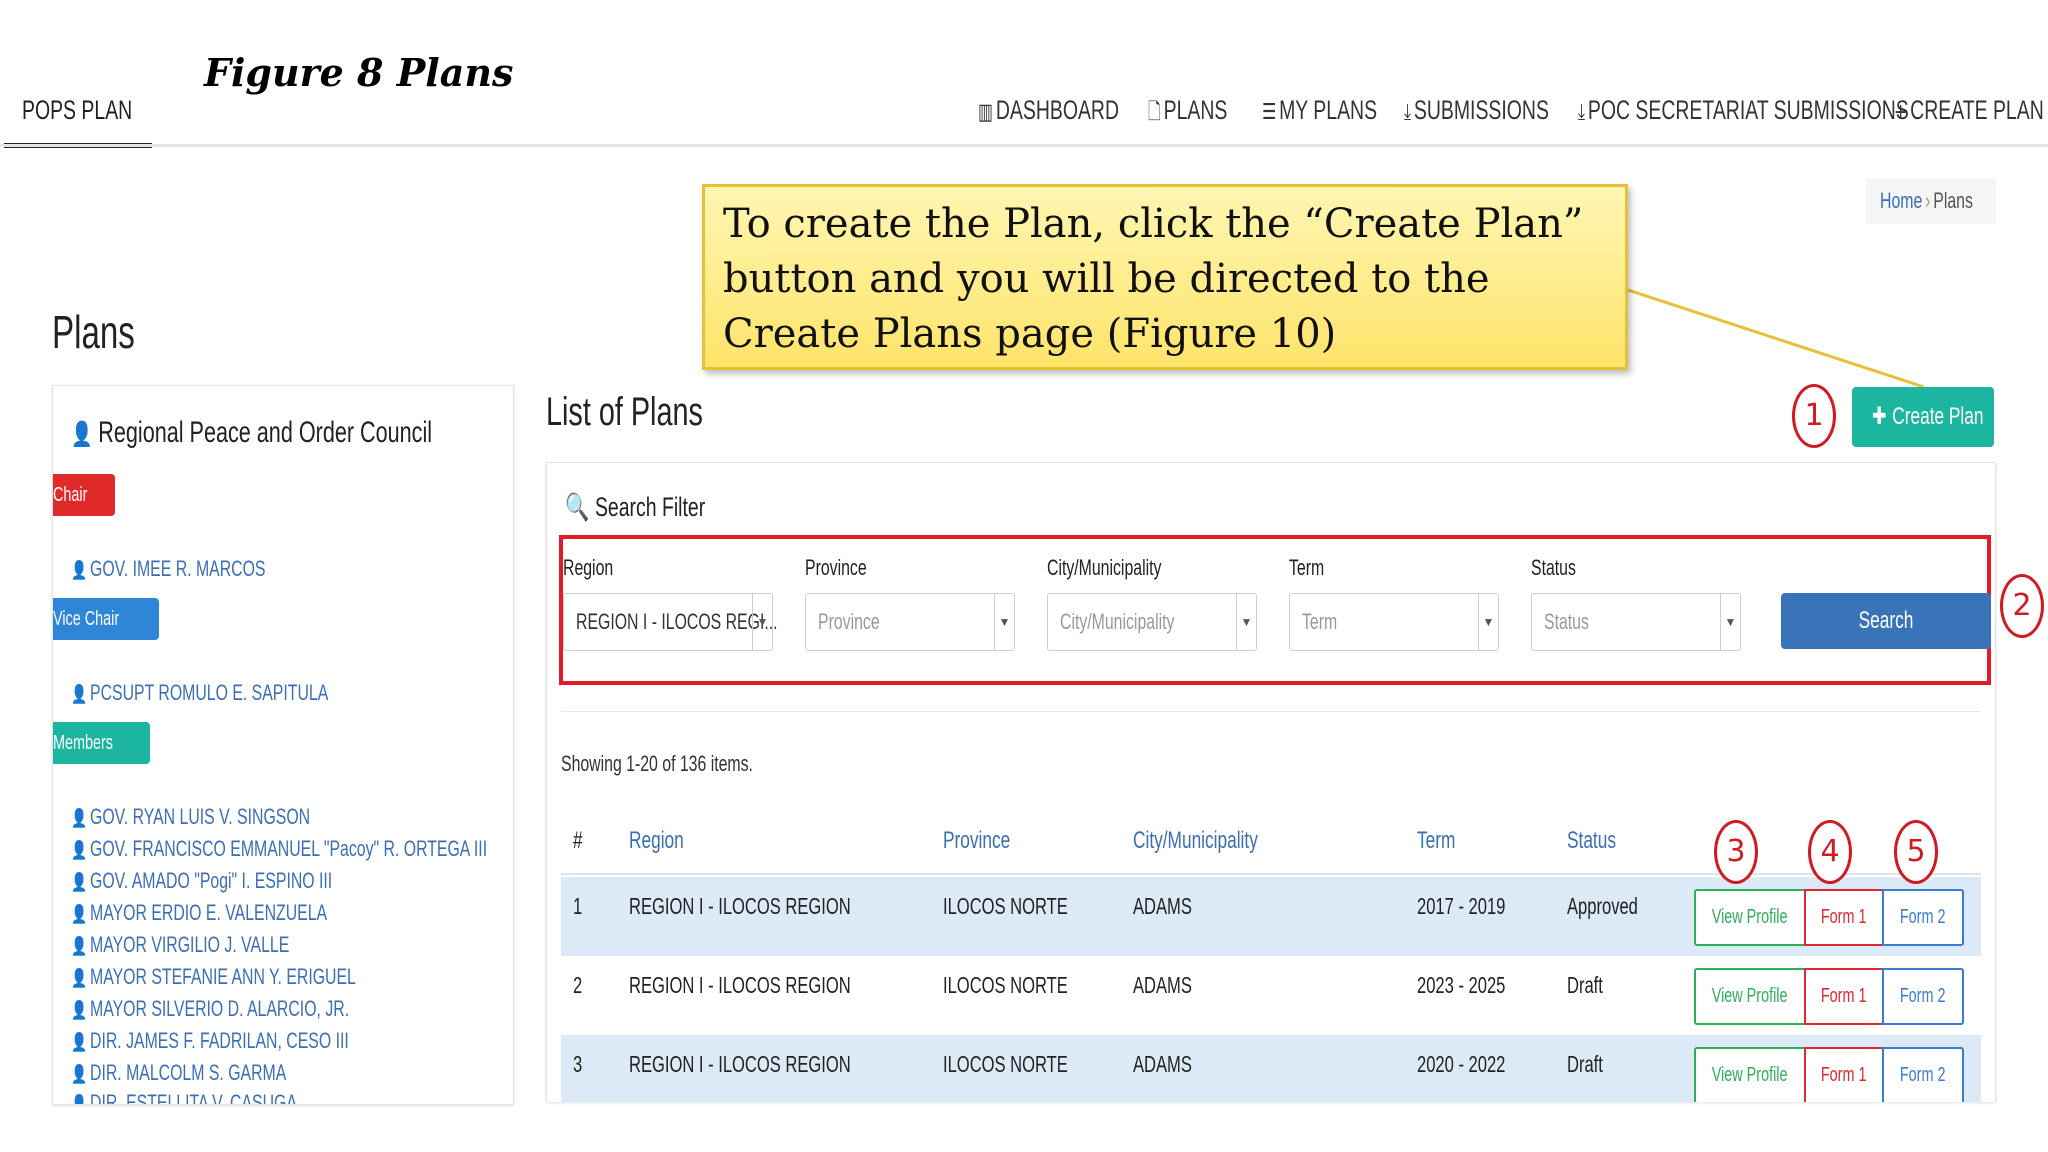 This screenshot has height=1152, width=2048. I want to click on breadcrumb-current: Plans, so click(1953, 200).